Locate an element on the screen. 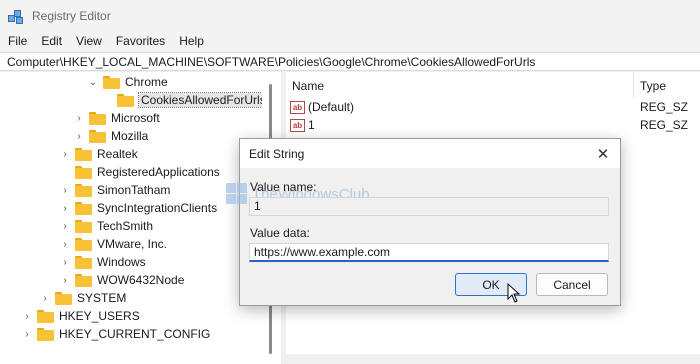 The image size is (700, 364). tree-item-vmware: › VMware, Inc. is located at coordinates (113, 244).